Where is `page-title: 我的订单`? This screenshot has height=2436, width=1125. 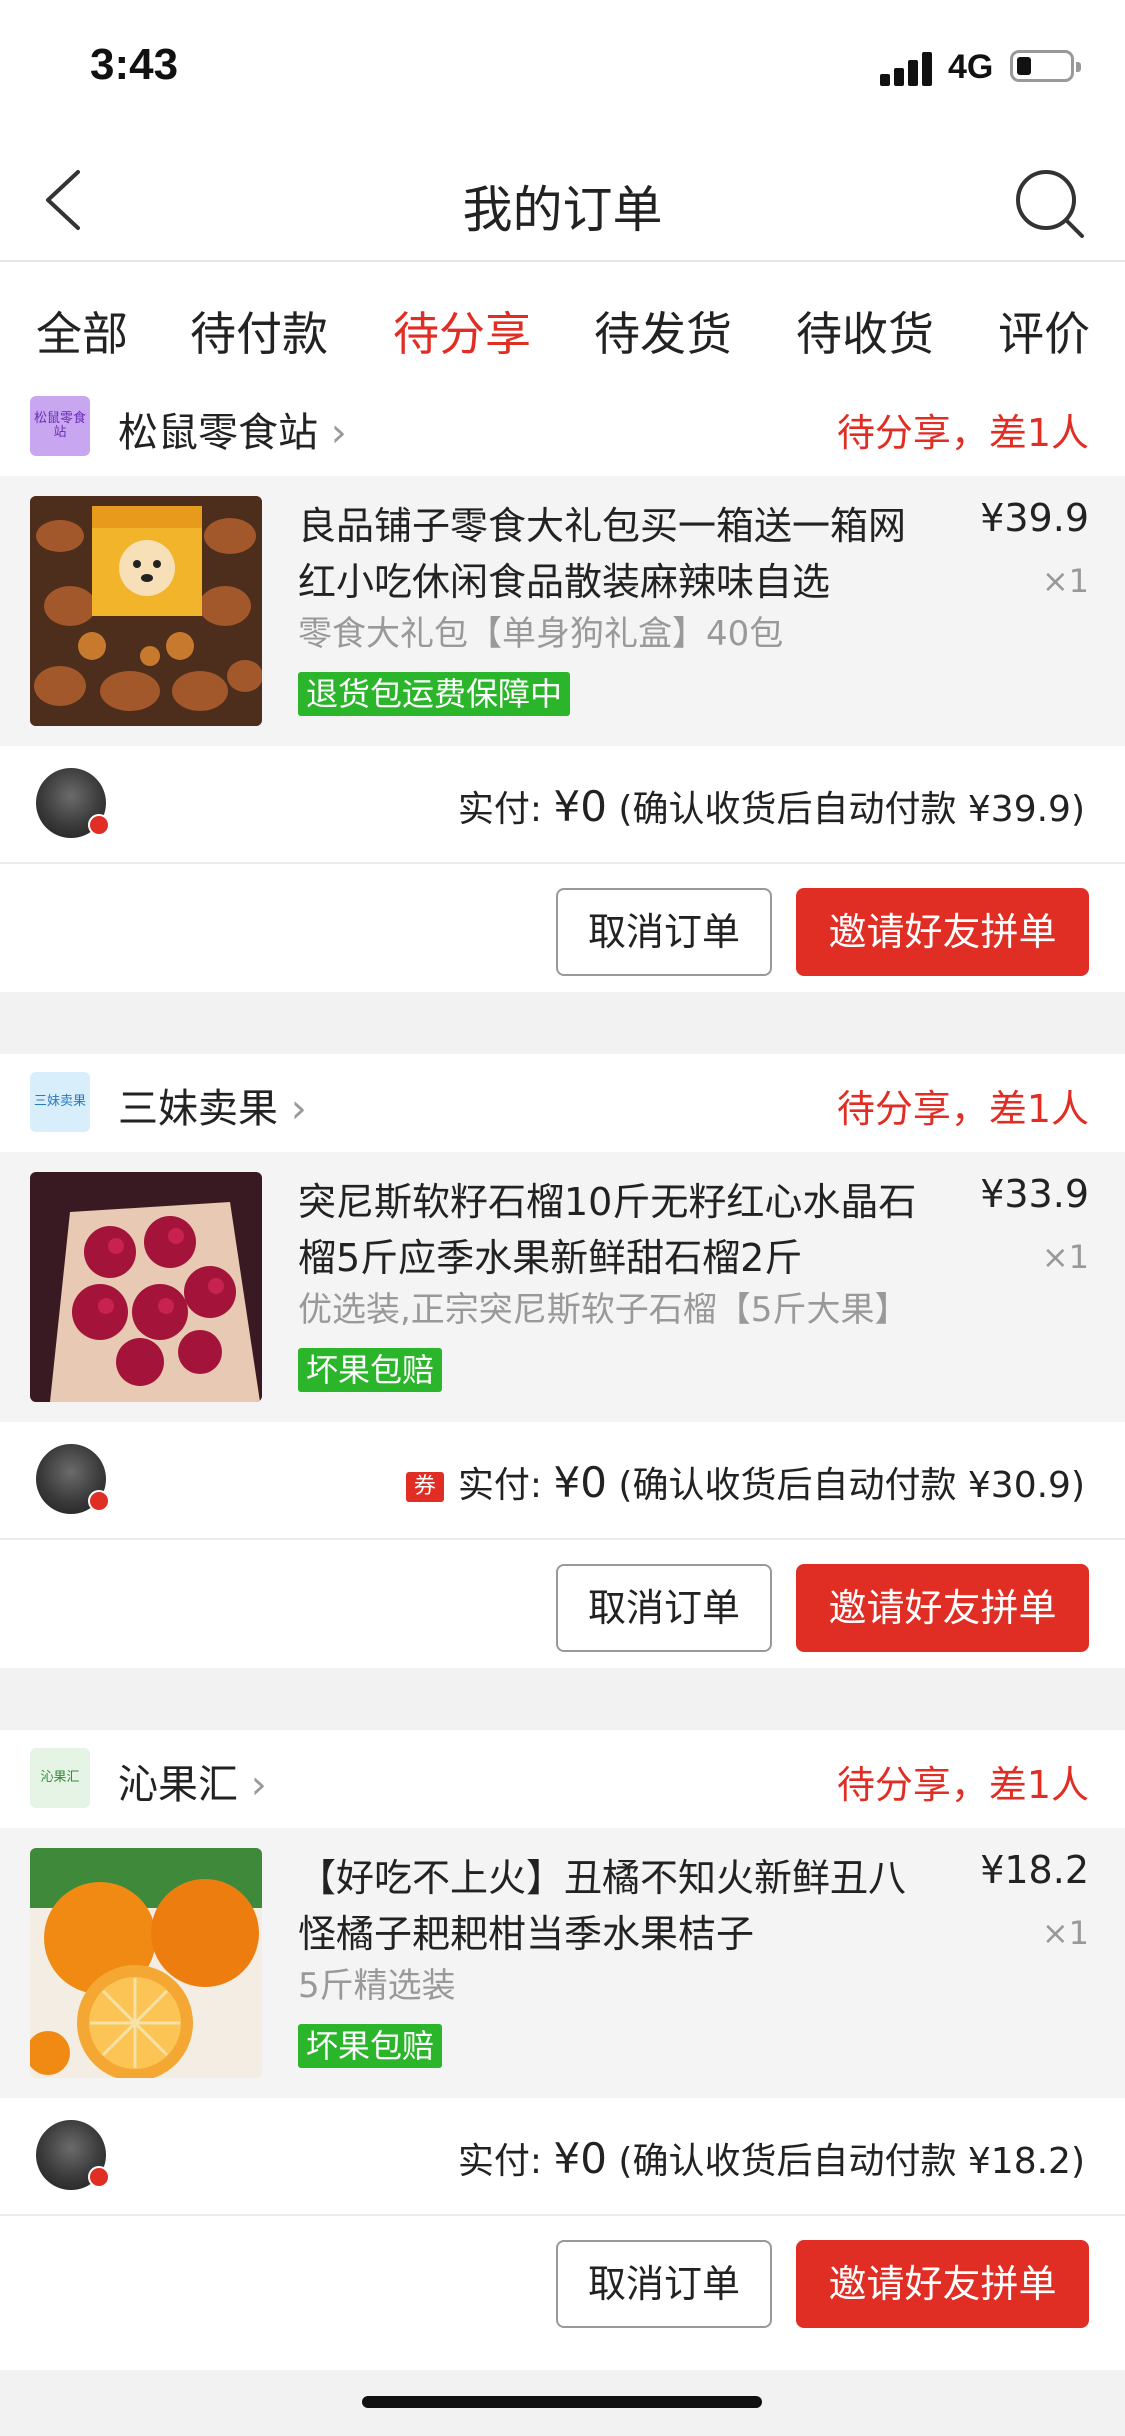
page-title: 我的订单 is located at coordinates (562, 210).